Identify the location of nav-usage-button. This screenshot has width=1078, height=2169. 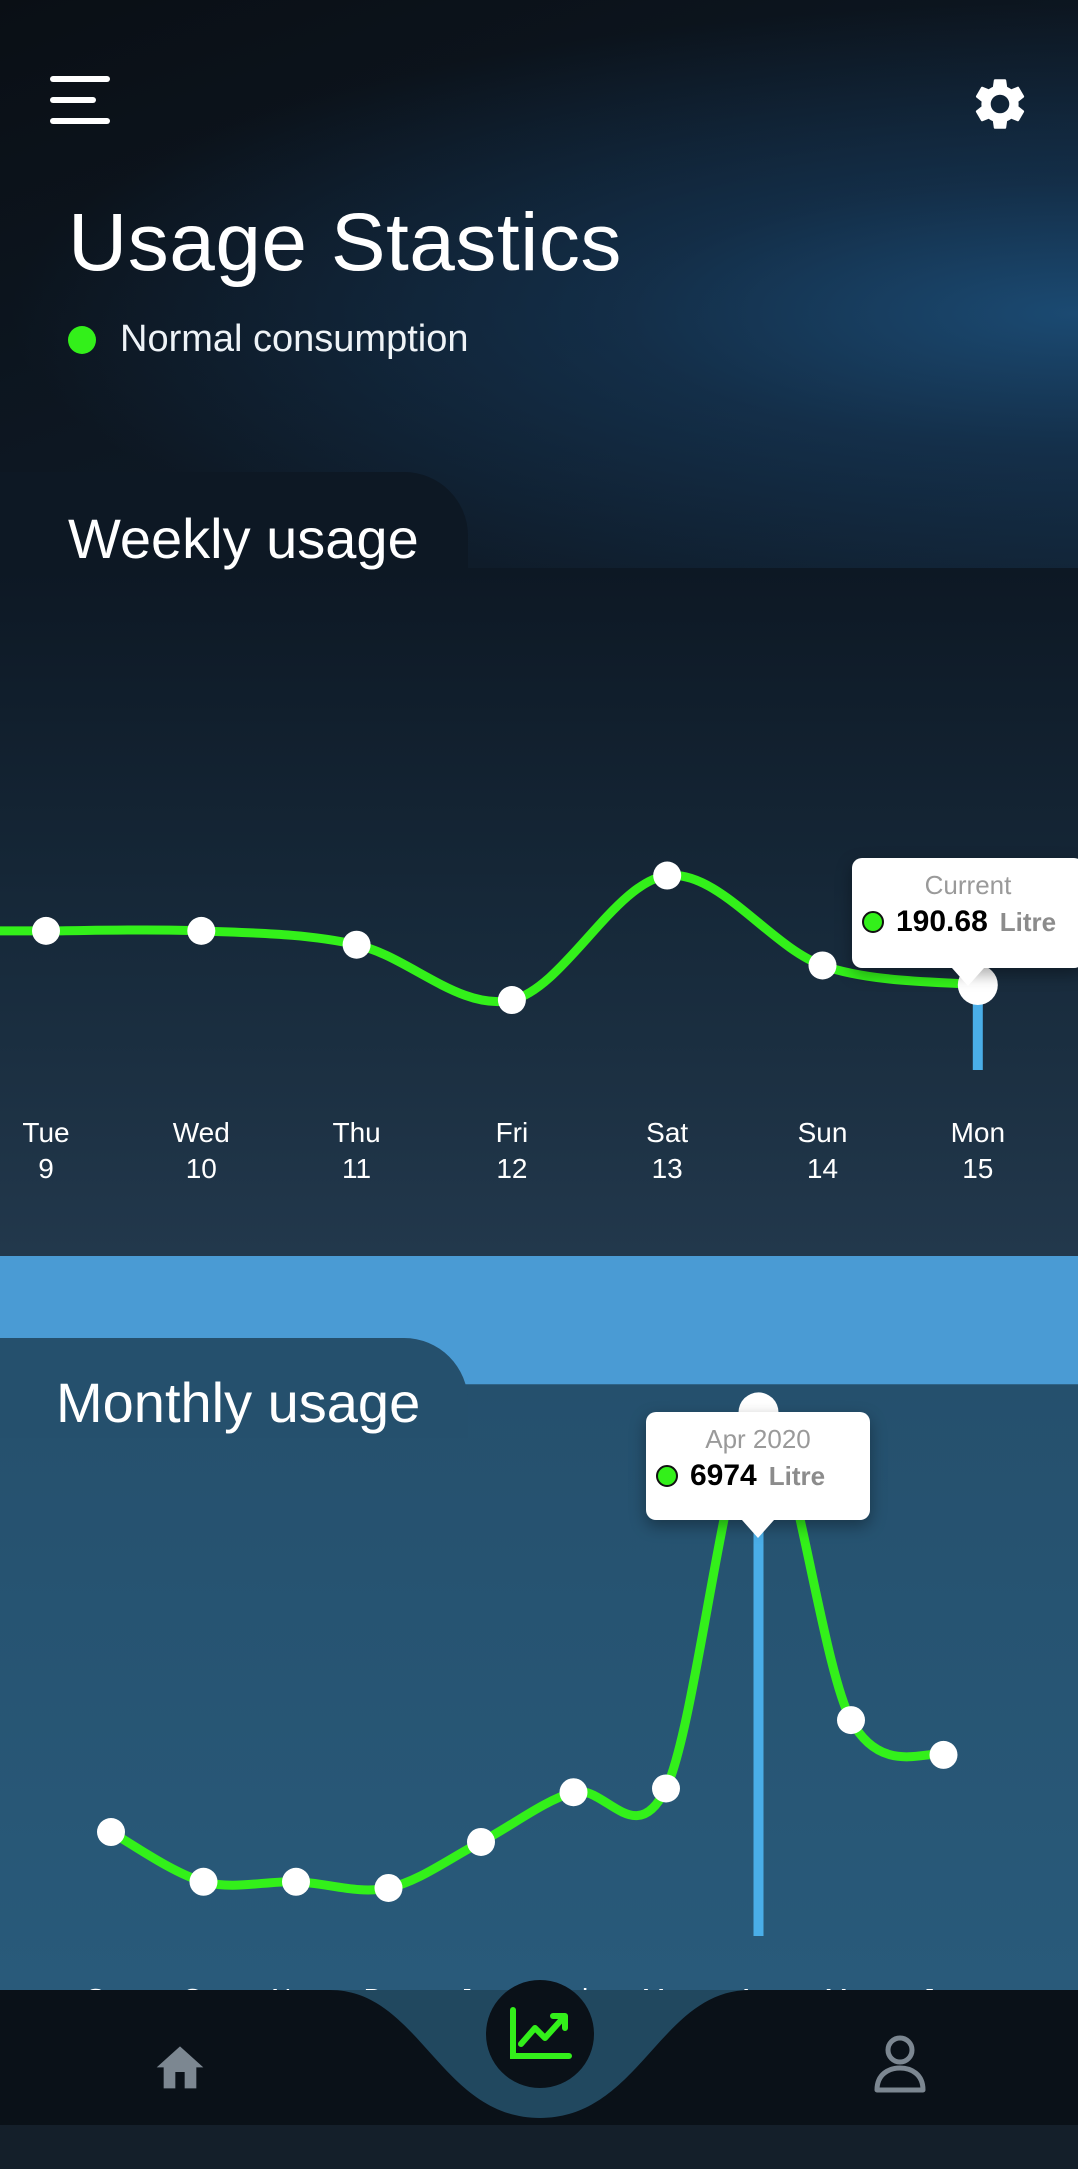
(540, 2034).